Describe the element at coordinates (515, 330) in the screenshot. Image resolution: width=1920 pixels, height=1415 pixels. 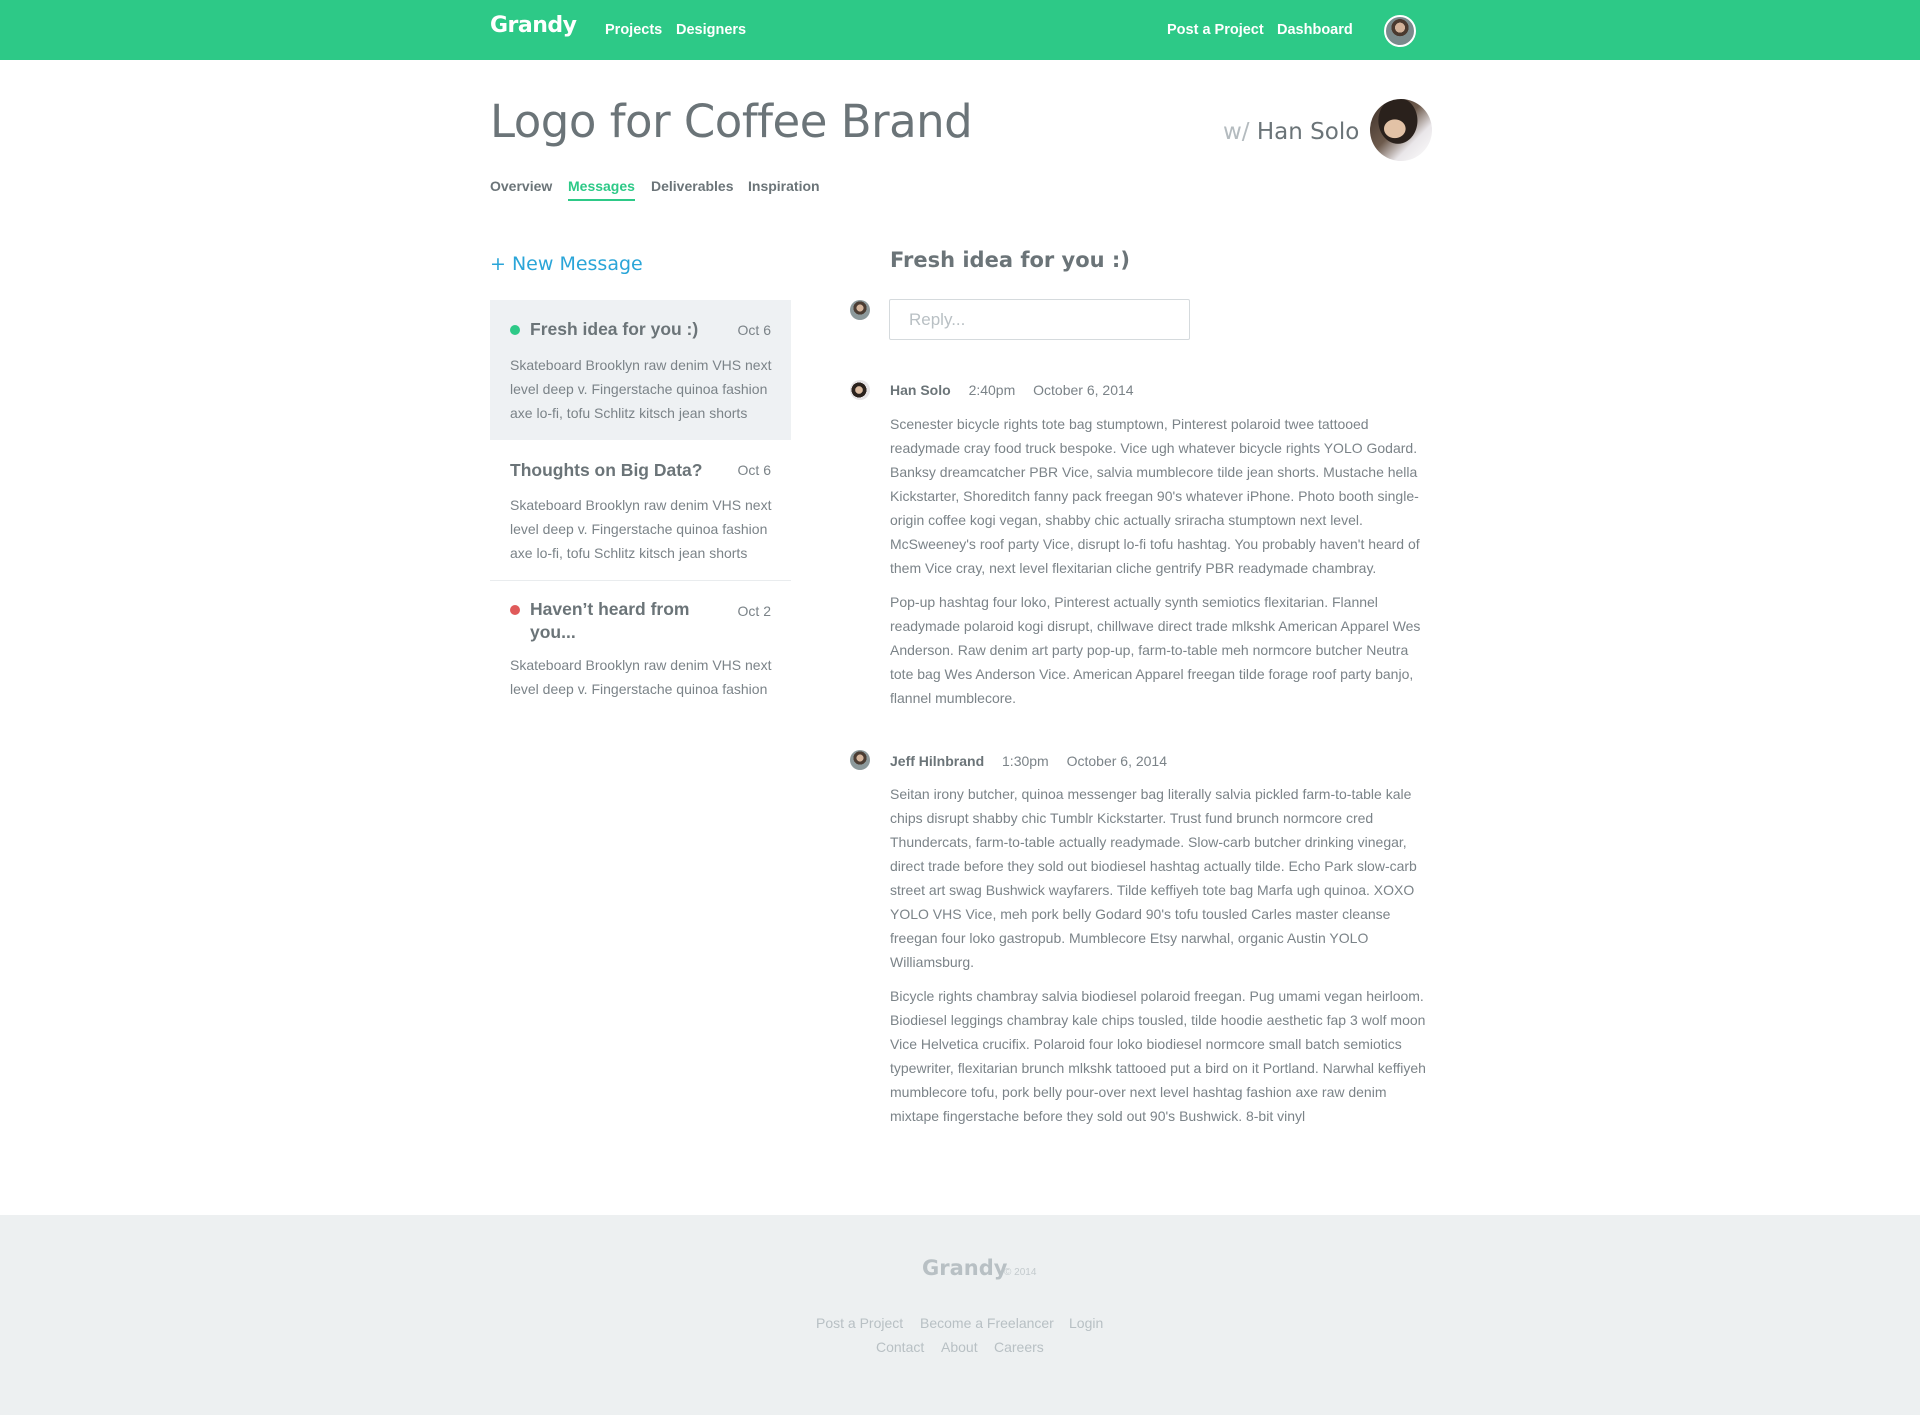
I see `unread-status-dot` at that location.